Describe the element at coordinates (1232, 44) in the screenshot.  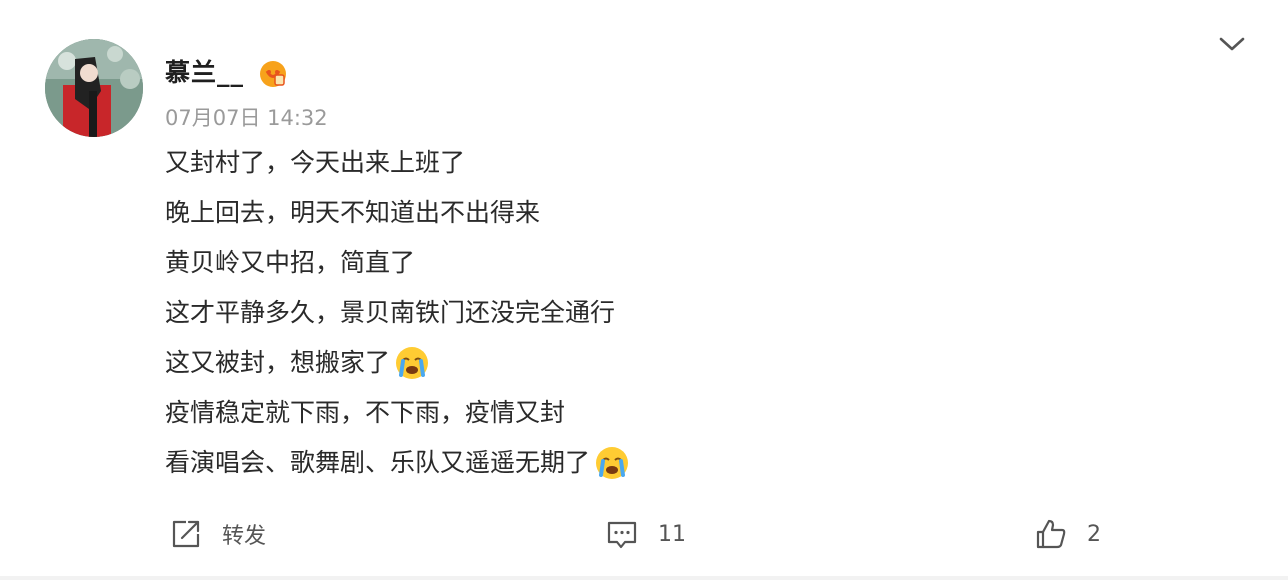
I see `chevron-down-icon` at that location.